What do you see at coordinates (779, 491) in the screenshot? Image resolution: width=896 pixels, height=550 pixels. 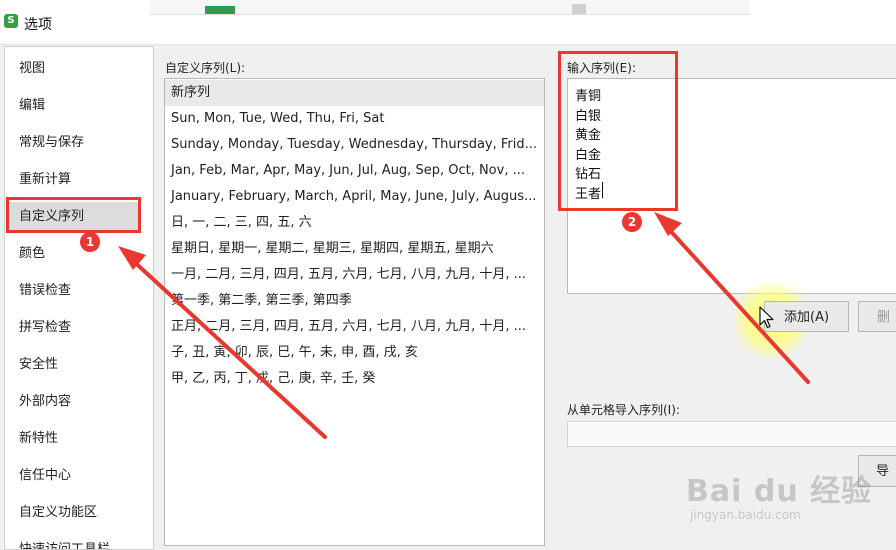 I see `baidu-jingyan-watermark-logo: Bai du 经验` at bounding box center [779, 491].